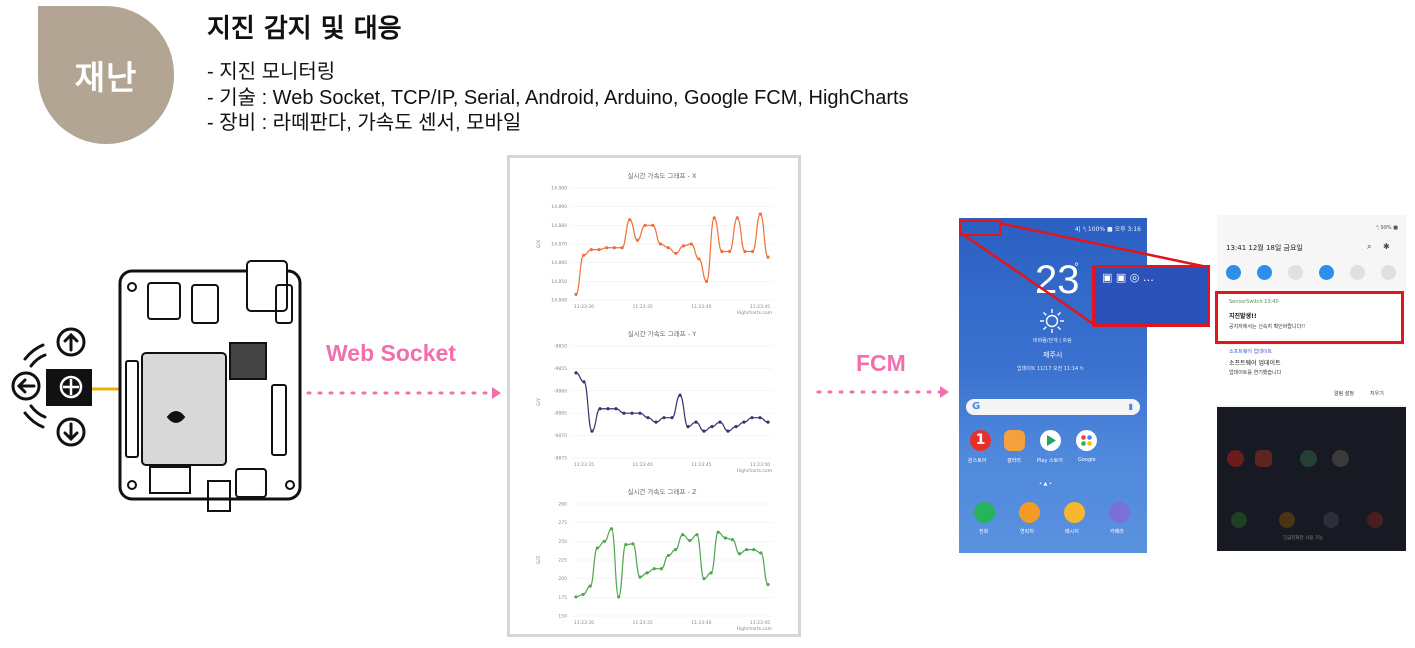 The width and height of the screenshot is (1415, 648). I want to click on bluetooth-toggle-icon, so click(1295, 272).